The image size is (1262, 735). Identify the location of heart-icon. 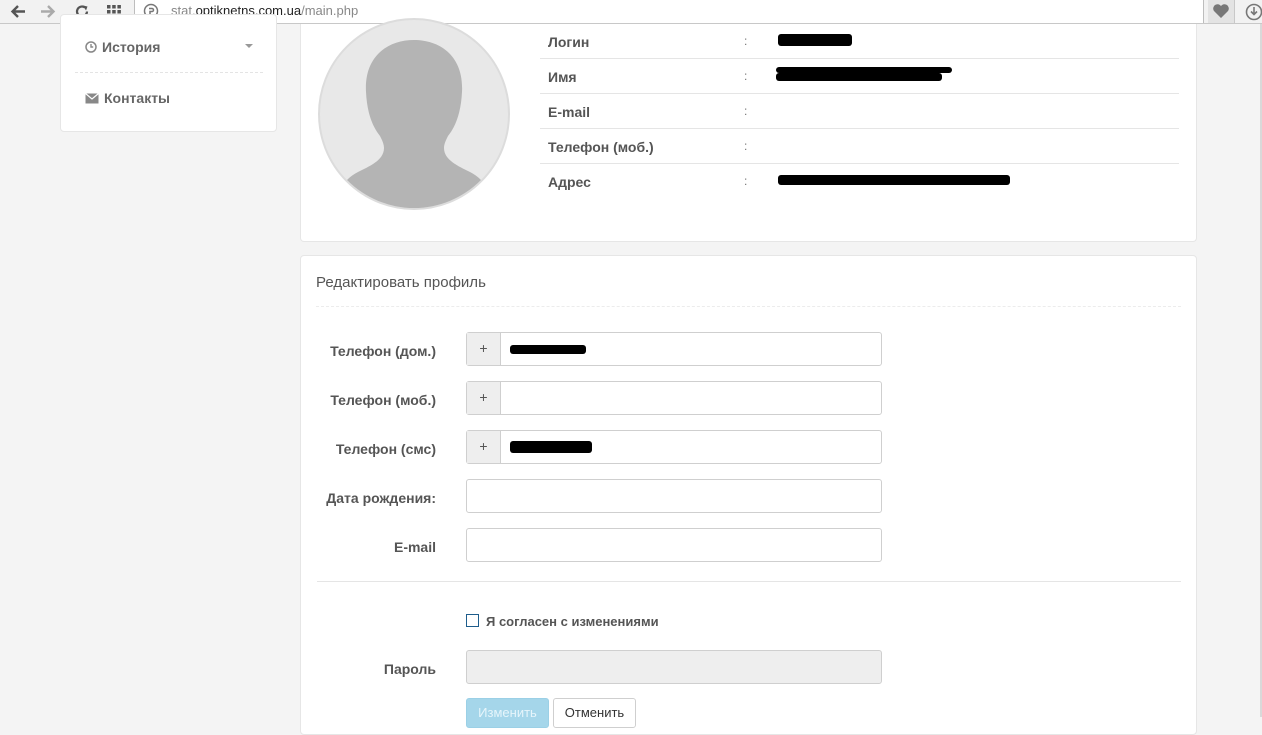
(1221, 11).